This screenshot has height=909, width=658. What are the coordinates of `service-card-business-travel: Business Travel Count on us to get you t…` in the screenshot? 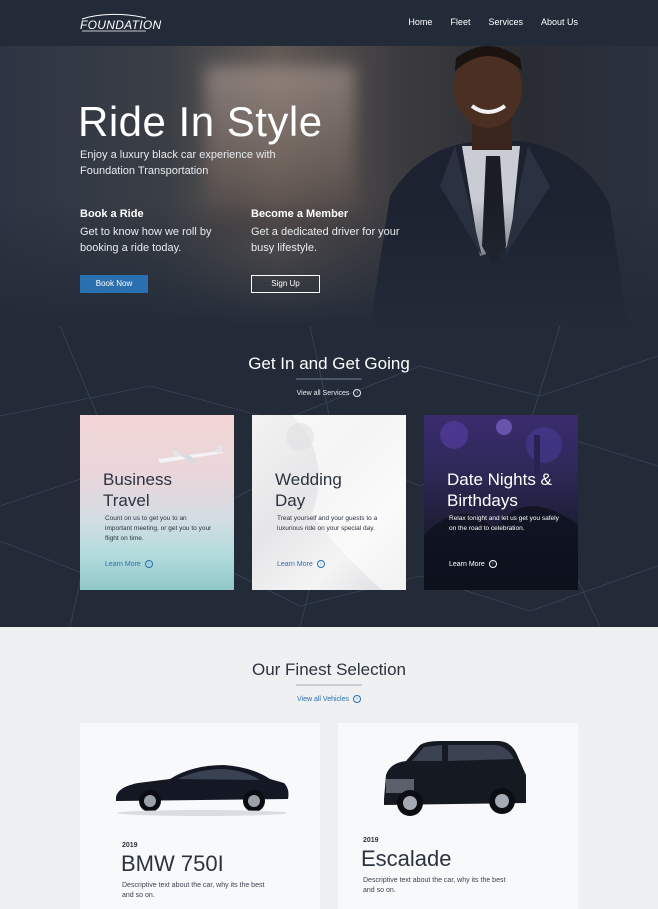 It's located at (157, 502).